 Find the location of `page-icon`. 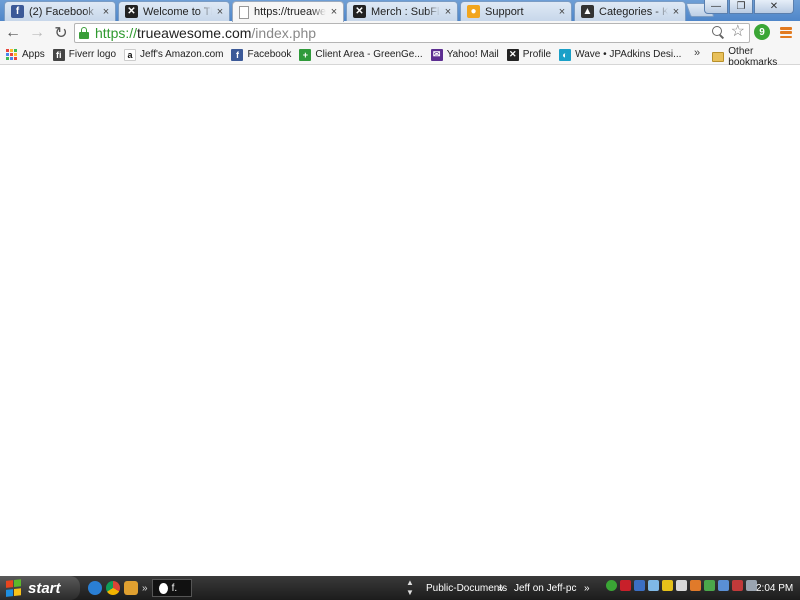

page-icon is located at coordinates (244, 12).